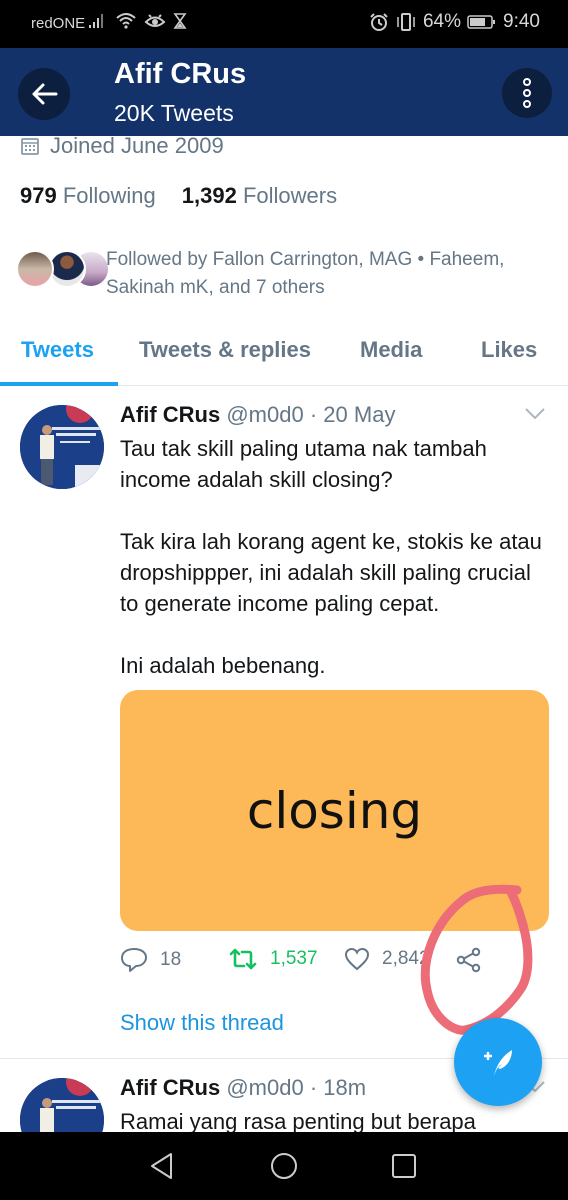  Describe the element at coordinates (134, 960) in the screenshot. I see `reply-icon` at that location.